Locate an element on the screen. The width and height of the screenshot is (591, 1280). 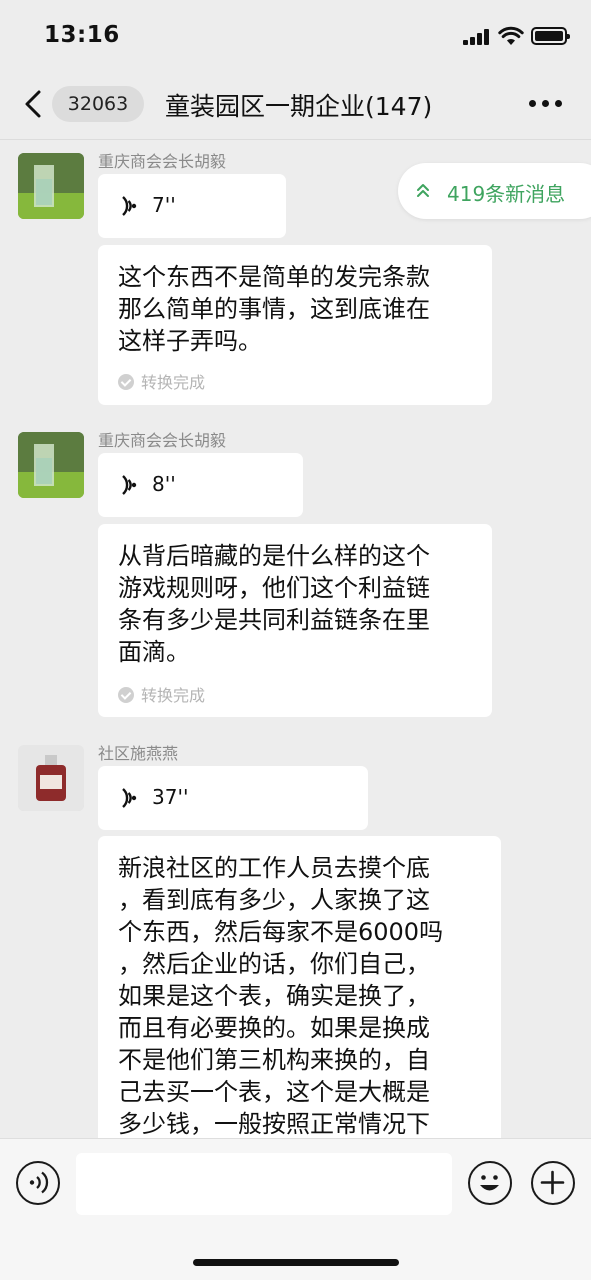
more-actions-button is located at coordinates (553, 1183).